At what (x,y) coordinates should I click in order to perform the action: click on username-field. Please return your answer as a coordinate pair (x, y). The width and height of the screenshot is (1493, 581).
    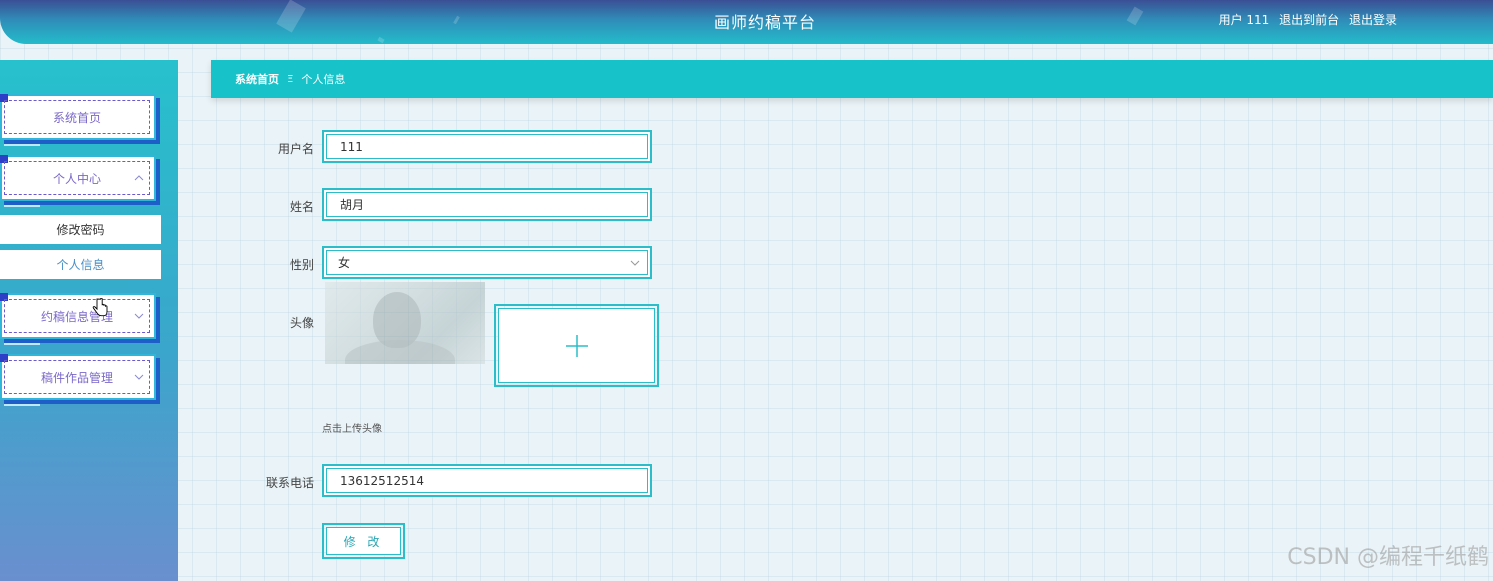
    Looking at the image, I should click on (487, 146).